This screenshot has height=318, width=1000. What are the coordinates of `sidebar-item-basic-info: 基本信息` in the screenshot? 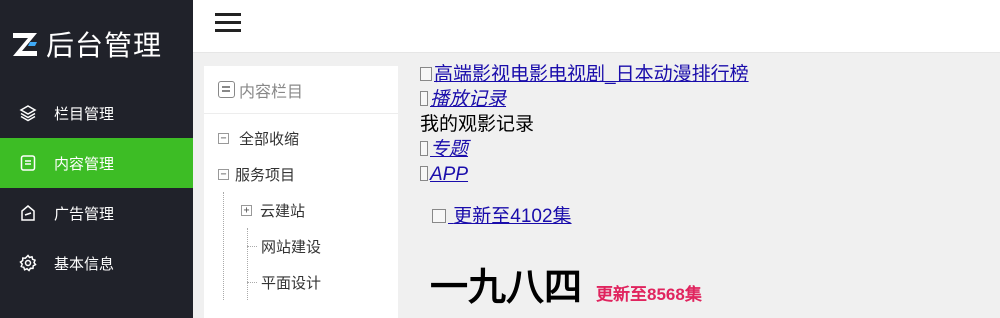 It's located at (96, 263).